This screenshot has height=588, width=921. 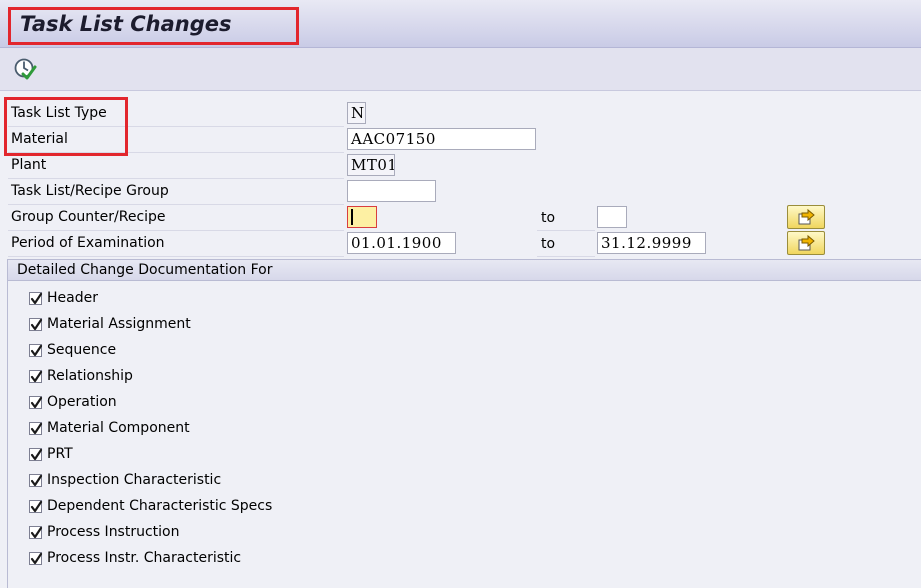 I want to click on plant-label: Plant, so click(x=29, y=165).